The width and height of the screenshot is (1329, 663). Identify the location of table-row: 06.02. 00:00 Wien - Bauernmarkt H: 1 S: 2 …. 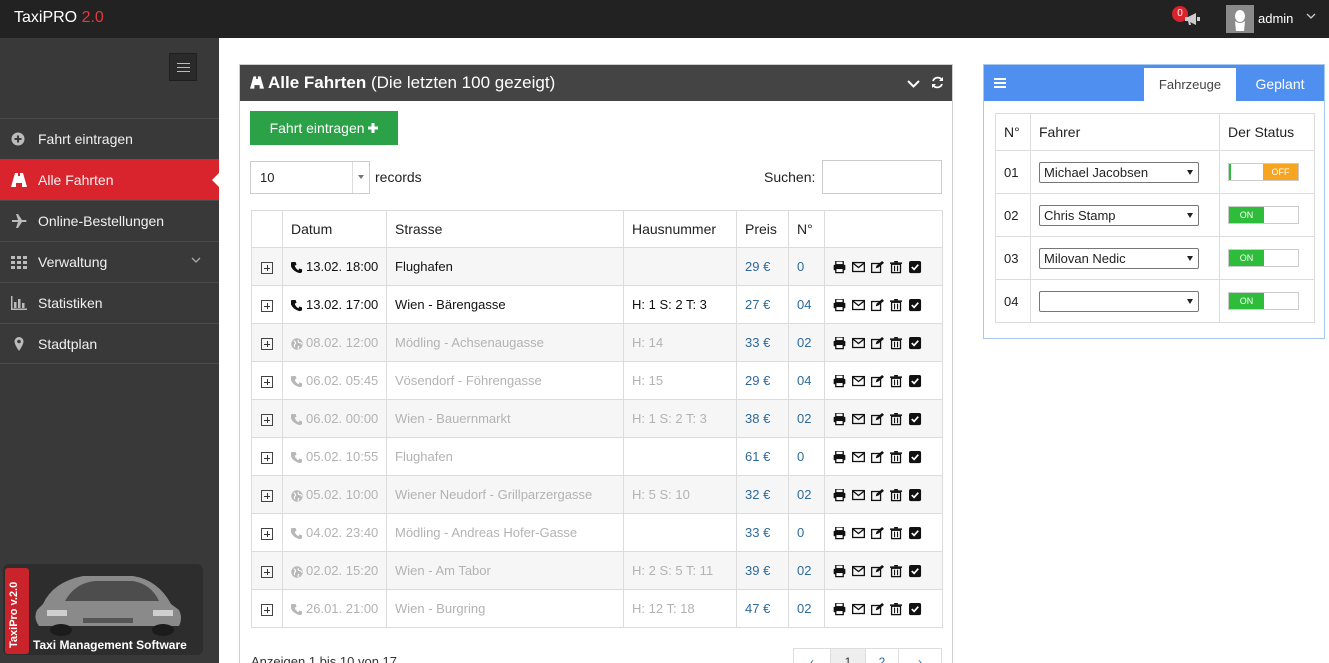
(597, 418).